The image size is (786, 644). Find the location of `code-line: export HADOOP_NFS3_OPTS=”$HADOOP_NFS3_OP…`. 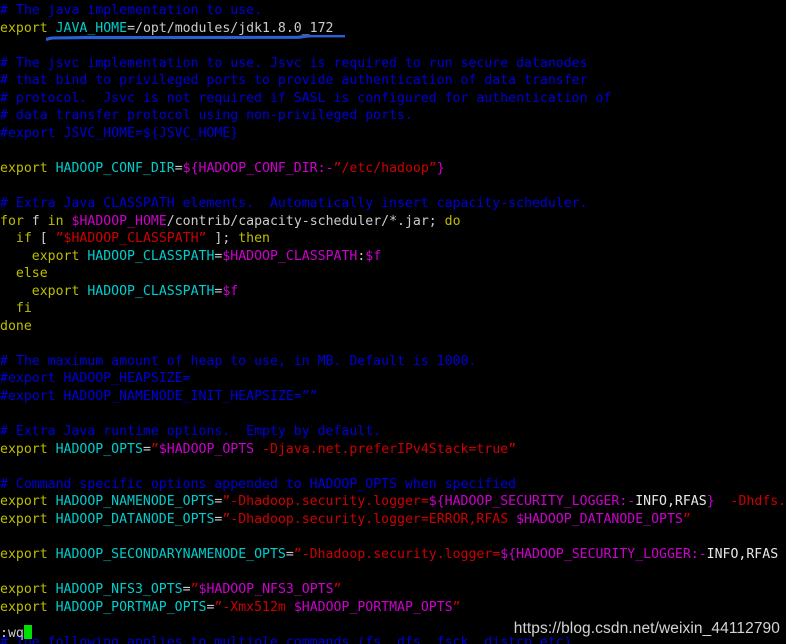

code-line: export HADOOP_NFS3_OPTS=”$HADOOP_NFS3_OP… is located at coordinates (393, 590).